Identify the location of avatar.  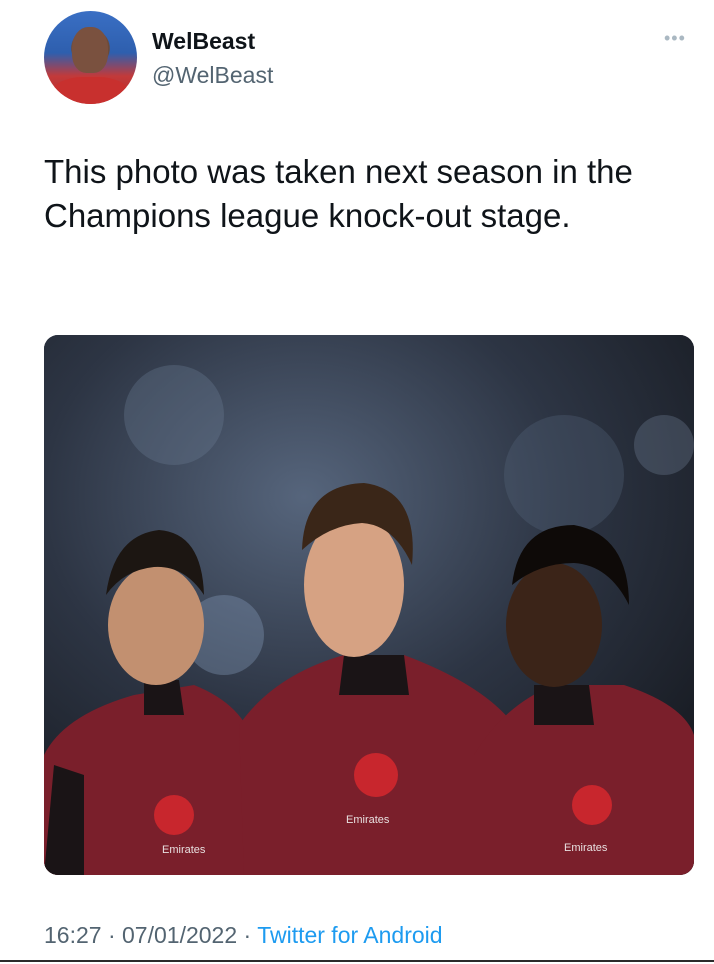
(90, 57).